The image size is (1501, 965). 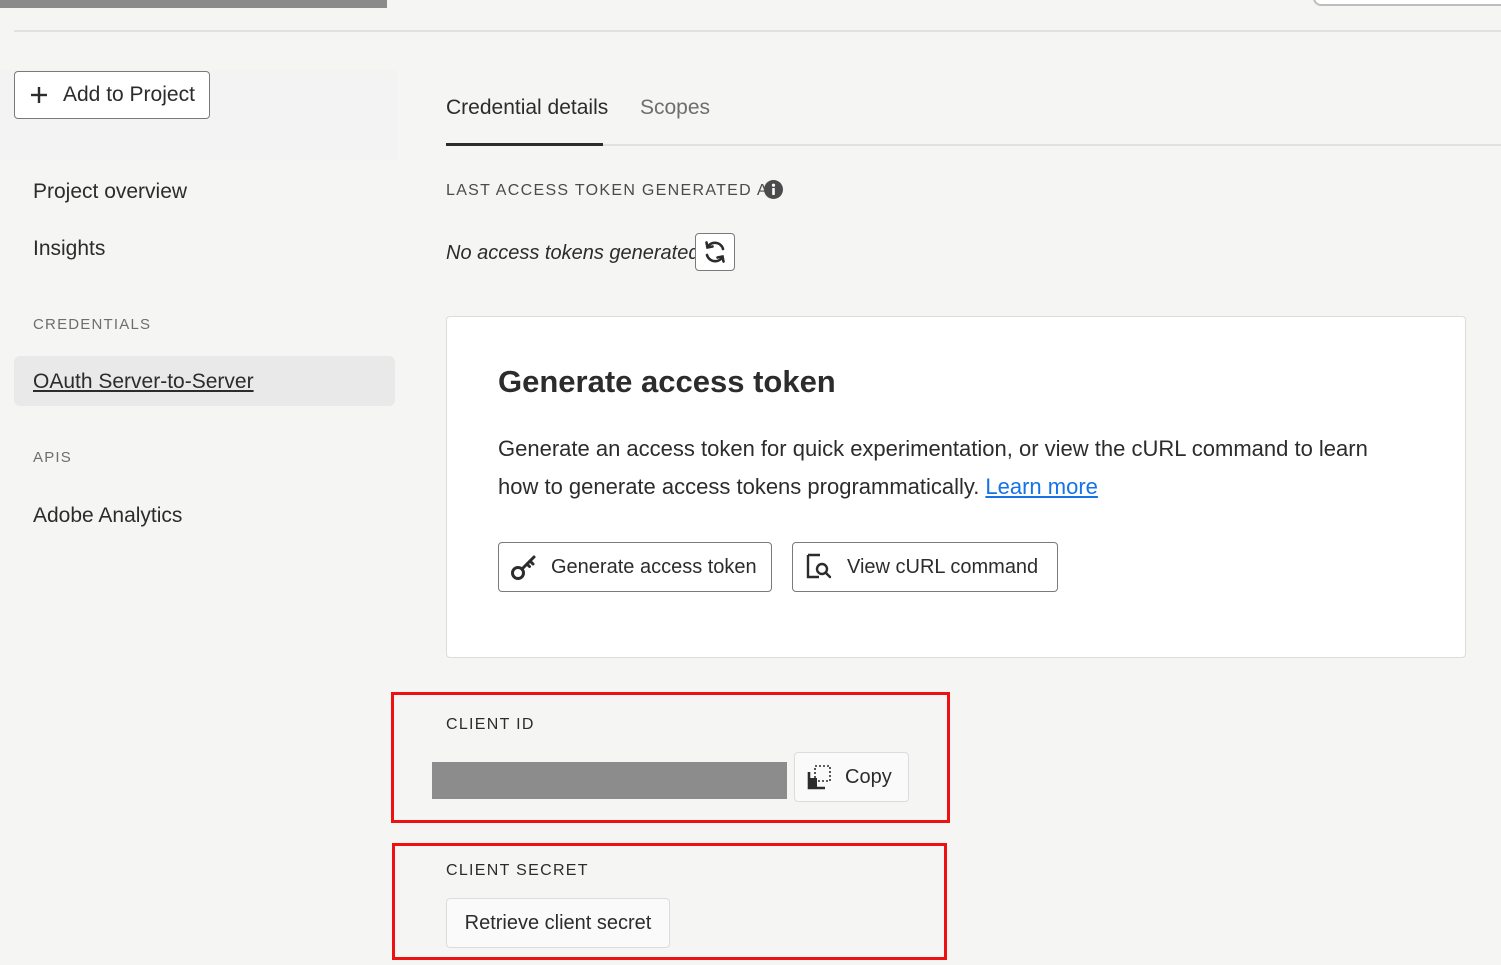 I want to click on sidebar-section-apis: APIS, so click(x=52, y=457).